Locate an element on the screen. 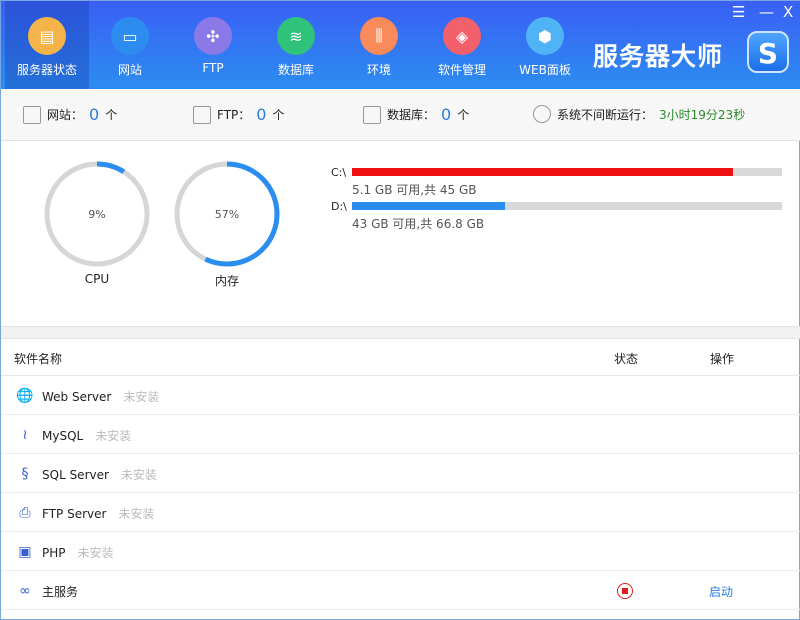 Image resolution: width=800 pixels, height=620 pixels. software-icon: ≀ is located at coordinates (25, 435).